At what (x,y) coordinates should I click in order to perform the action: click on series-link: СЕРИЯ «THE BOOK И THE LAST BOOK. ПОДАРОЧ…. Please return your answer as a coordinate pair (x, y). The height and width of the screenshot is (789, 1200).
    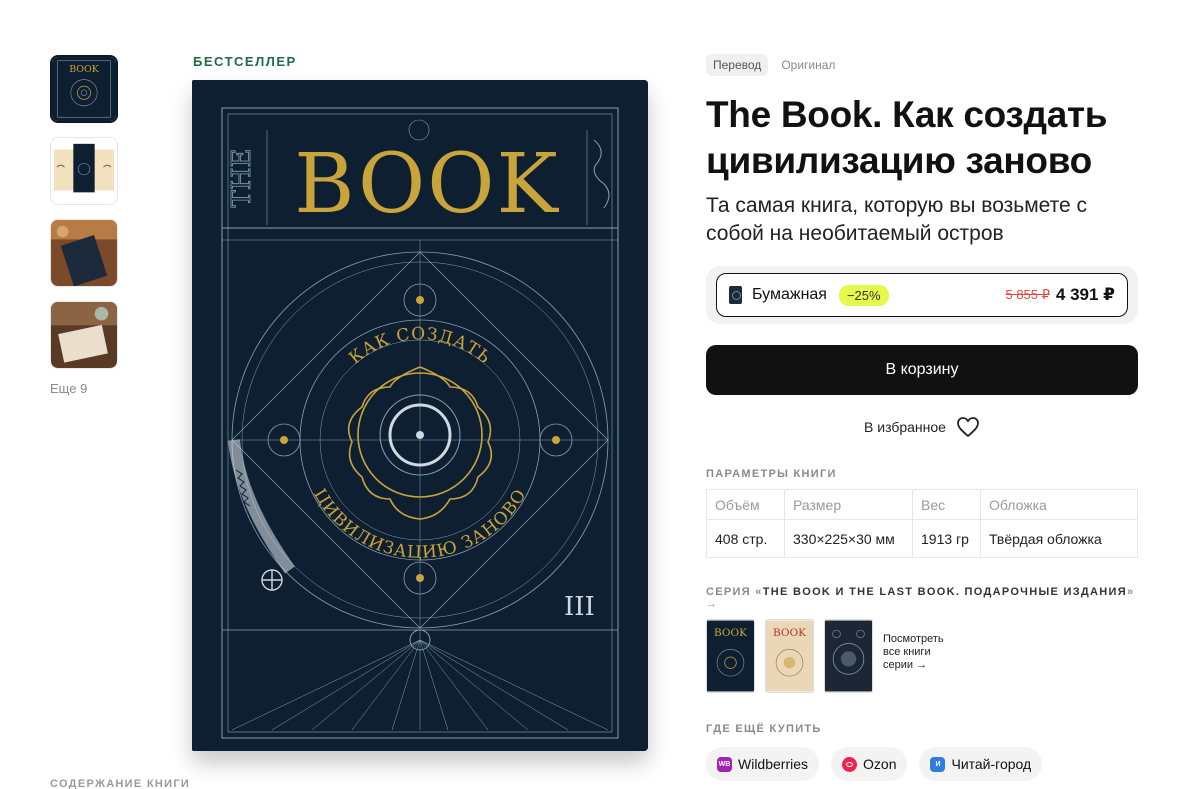
    Looking at the image, I should click on (922, 598).